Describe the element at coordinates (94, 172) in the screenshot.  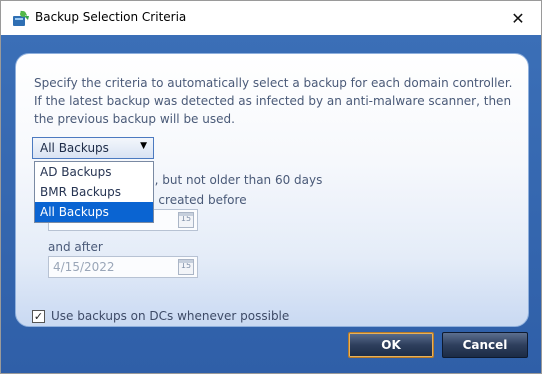
I see `dropdown-option-ad-backups: AD Backups` at that location.